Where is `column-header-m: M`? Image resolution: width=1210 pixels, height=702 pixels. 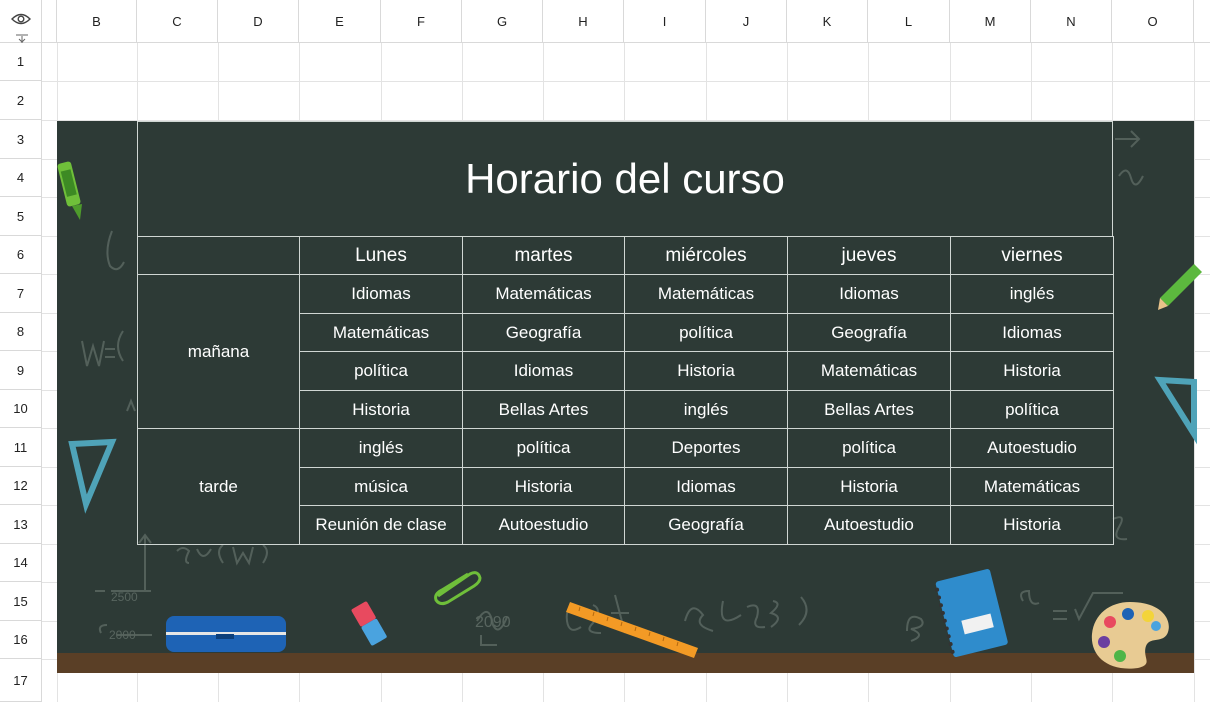
column-header-m: M is located at coordinates (990, 21).